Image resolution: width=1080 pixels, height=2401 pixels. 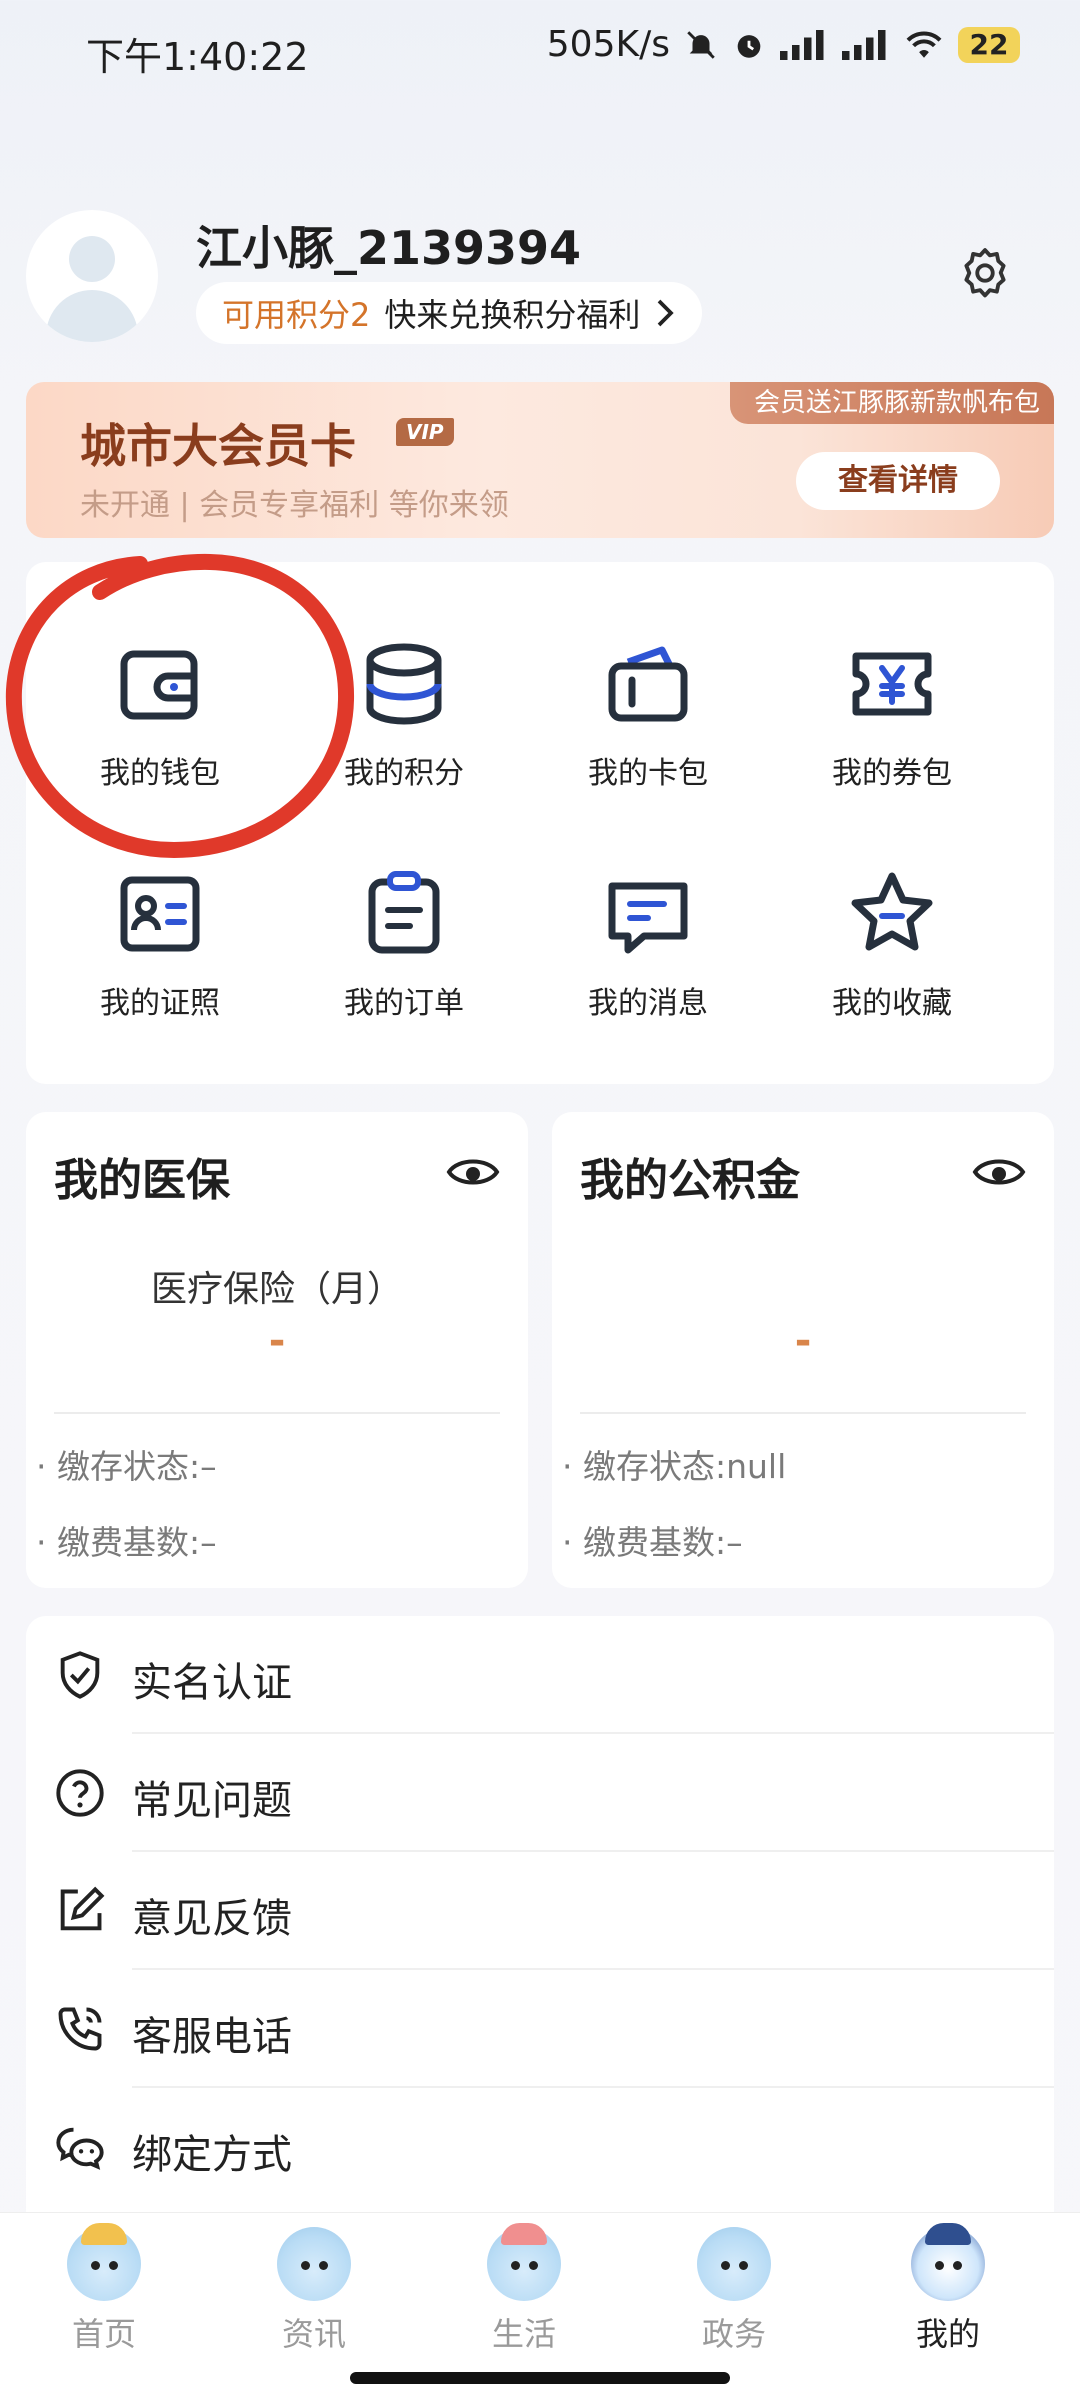 I want to click on chevron-right-icon, so click(x=666, y=313).